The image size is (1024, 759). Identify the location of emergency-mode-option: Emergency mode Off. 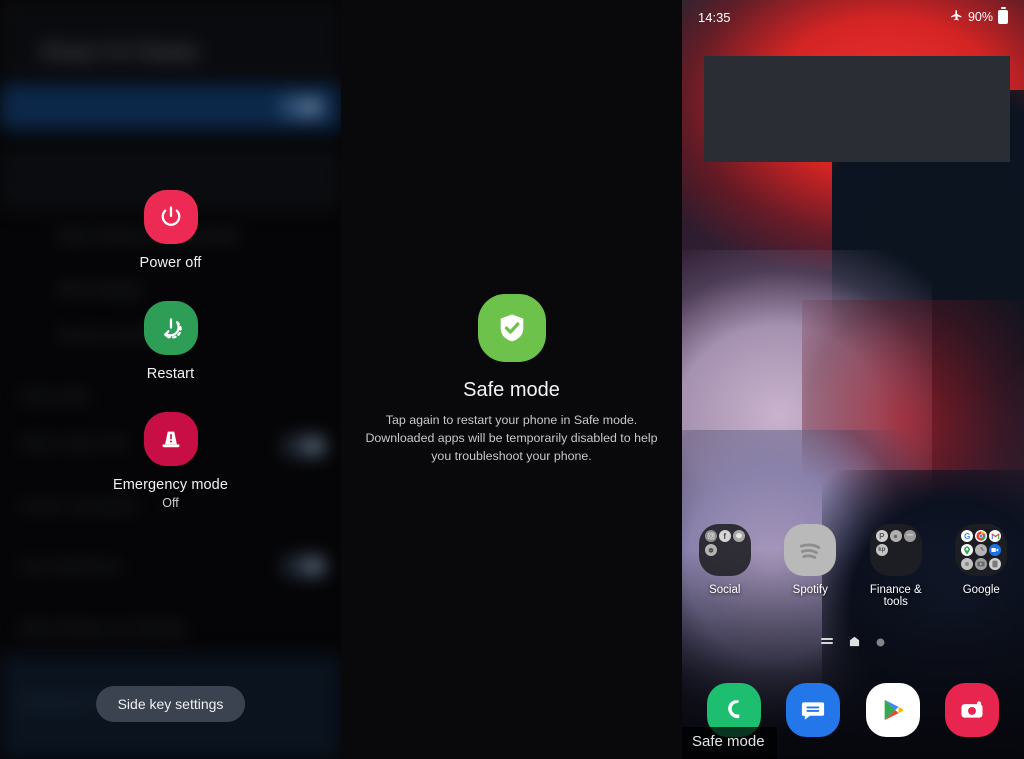
(170, 461).